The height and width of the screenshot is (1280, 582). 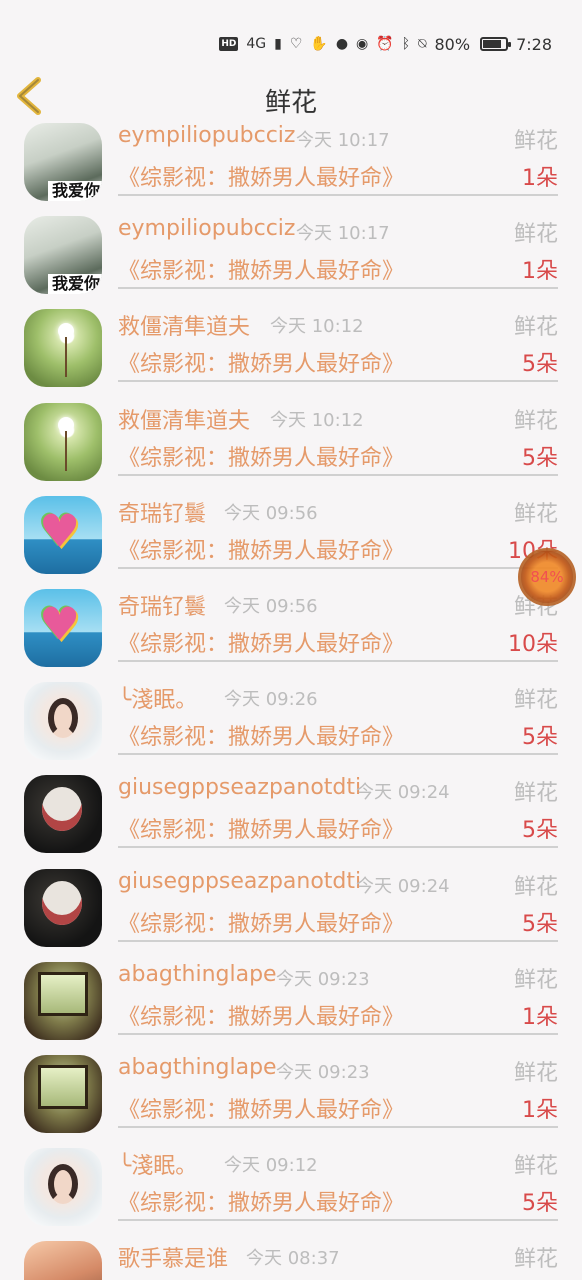 I want to click on battery-icon, so click(x=496, y=44).